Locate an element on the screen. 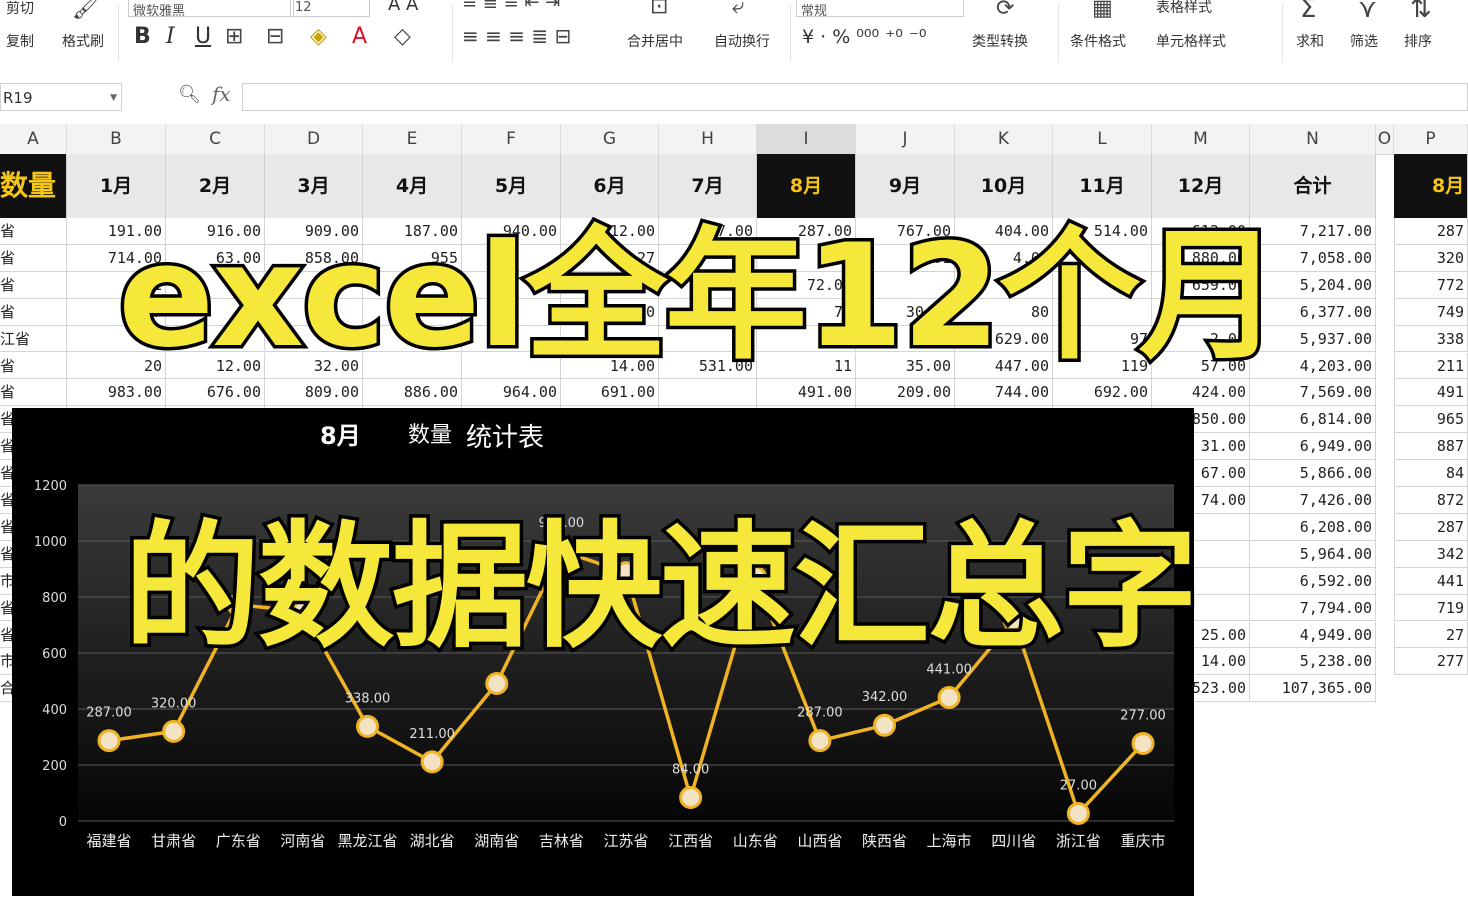 The width and height of the screenshot is (1468, 917). table-style-button: 表格样式 is located at coordinates (1184, 8).